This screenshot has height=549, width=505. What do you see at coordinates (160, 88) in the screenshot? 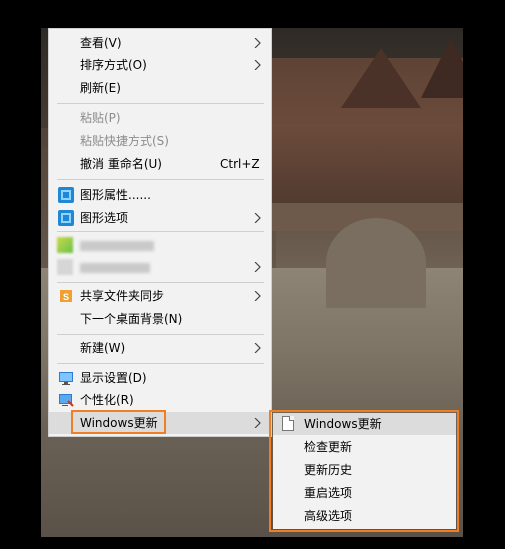
I see `menu-item-refresh: 刷新(E)` at bounding box center [160, 88].